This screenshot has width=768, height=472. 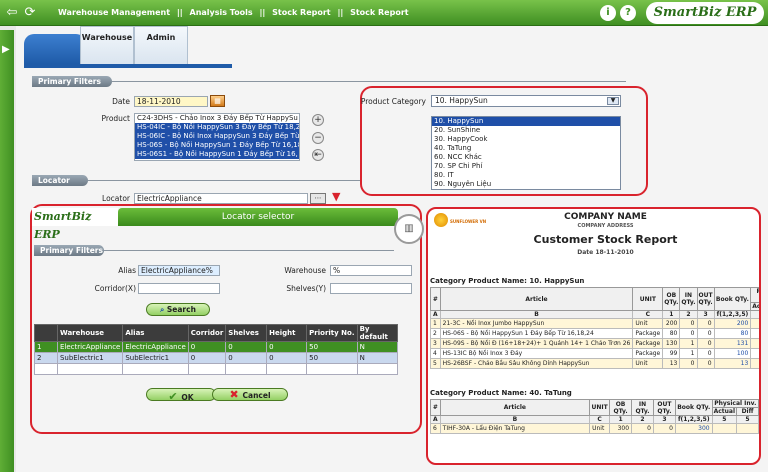 I want to click on product-label: Product, so click(x=115, y=118).